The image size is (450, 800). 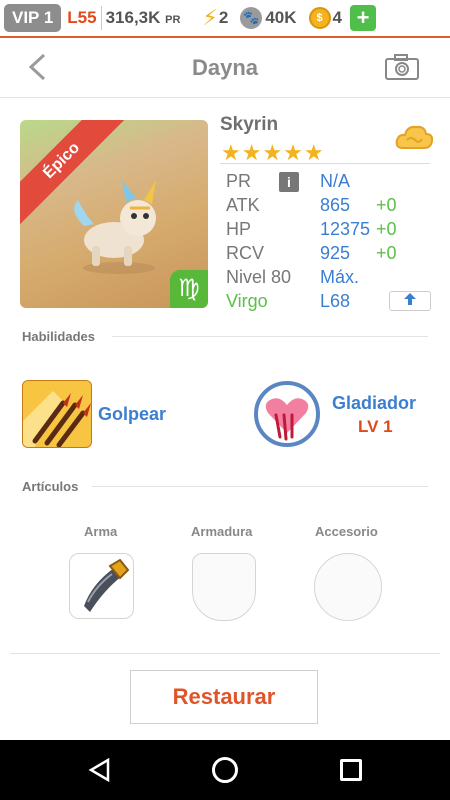 I want to click on system-nav-bar, so click(x=225, y=770).